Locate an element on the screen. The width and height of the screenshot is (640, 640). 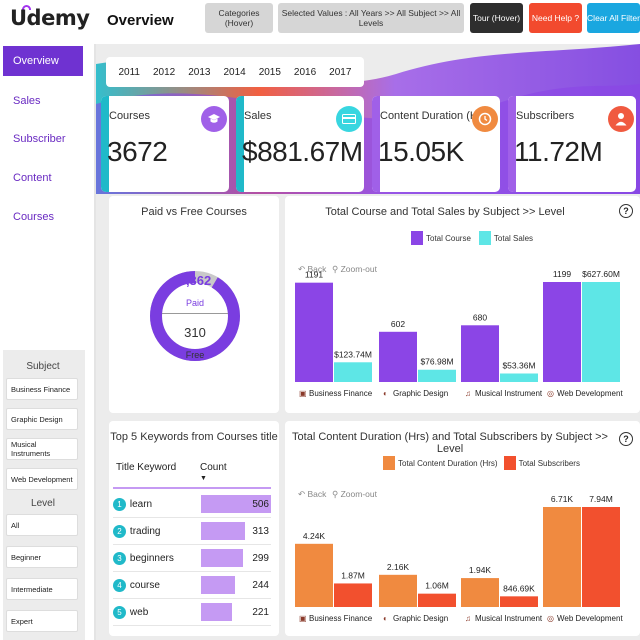
nav-overview: Overview is located at coordinates (43, 61).